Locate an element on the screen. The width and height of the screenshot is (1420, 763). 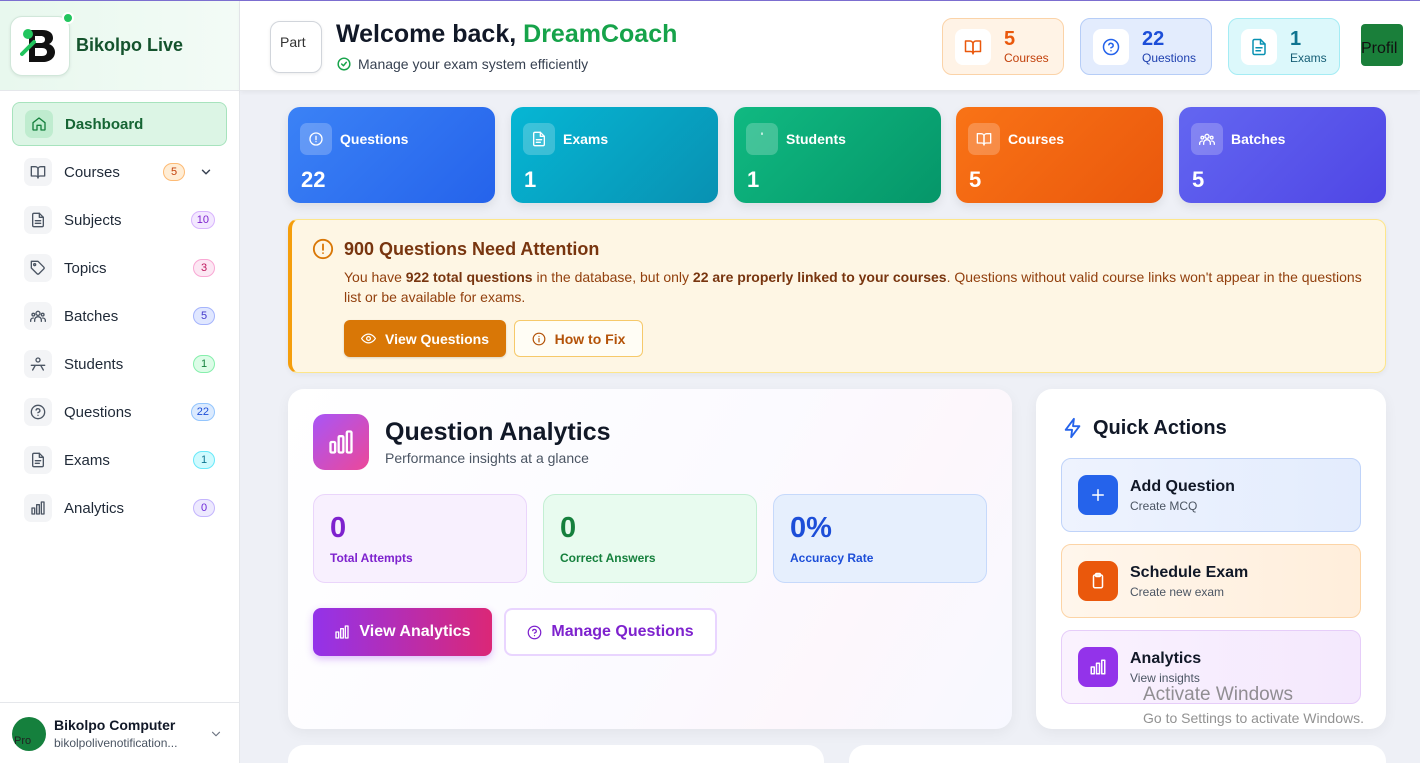
quick-actions-title: Quick Actions is located at coordinates (1160, 428).